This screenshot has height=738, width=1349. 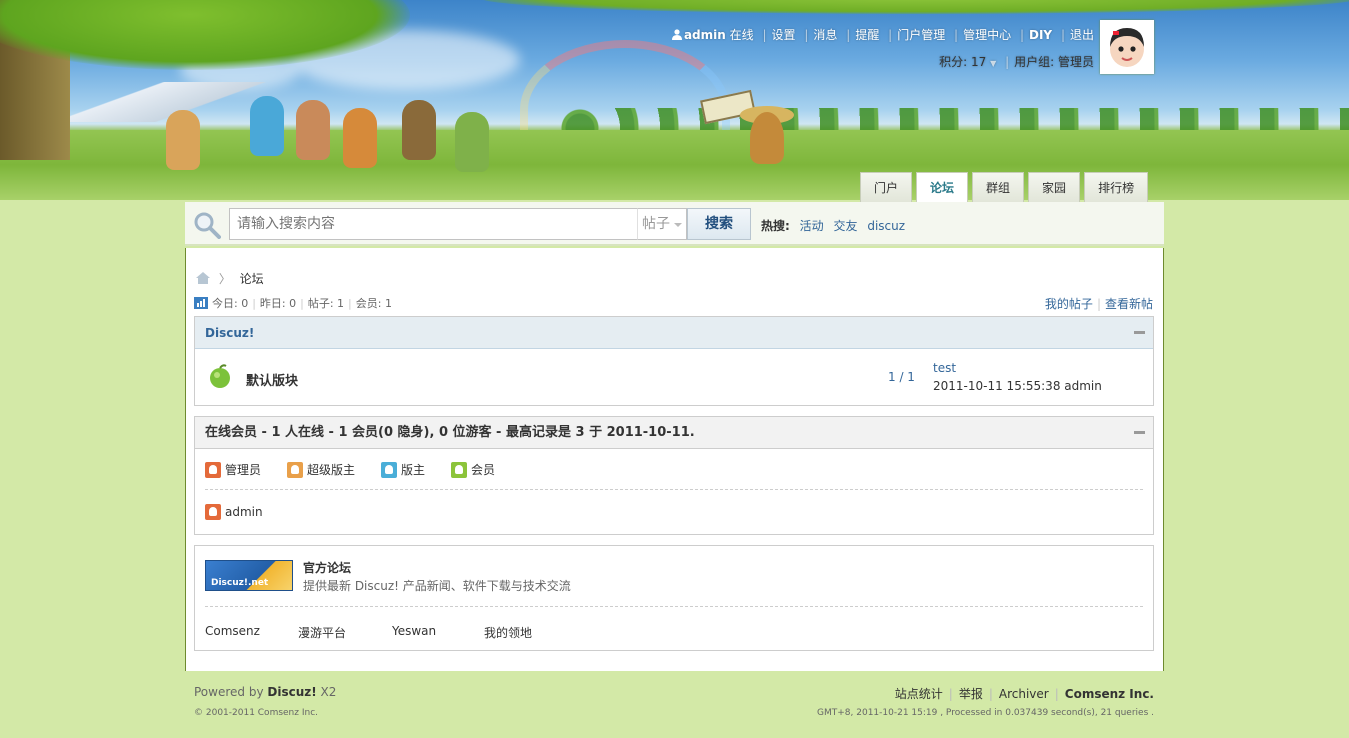 What do you see at coordinates (886, 187) in the screenshot?
I see `tab-portal: 门户` at bounding box center [886, 187].